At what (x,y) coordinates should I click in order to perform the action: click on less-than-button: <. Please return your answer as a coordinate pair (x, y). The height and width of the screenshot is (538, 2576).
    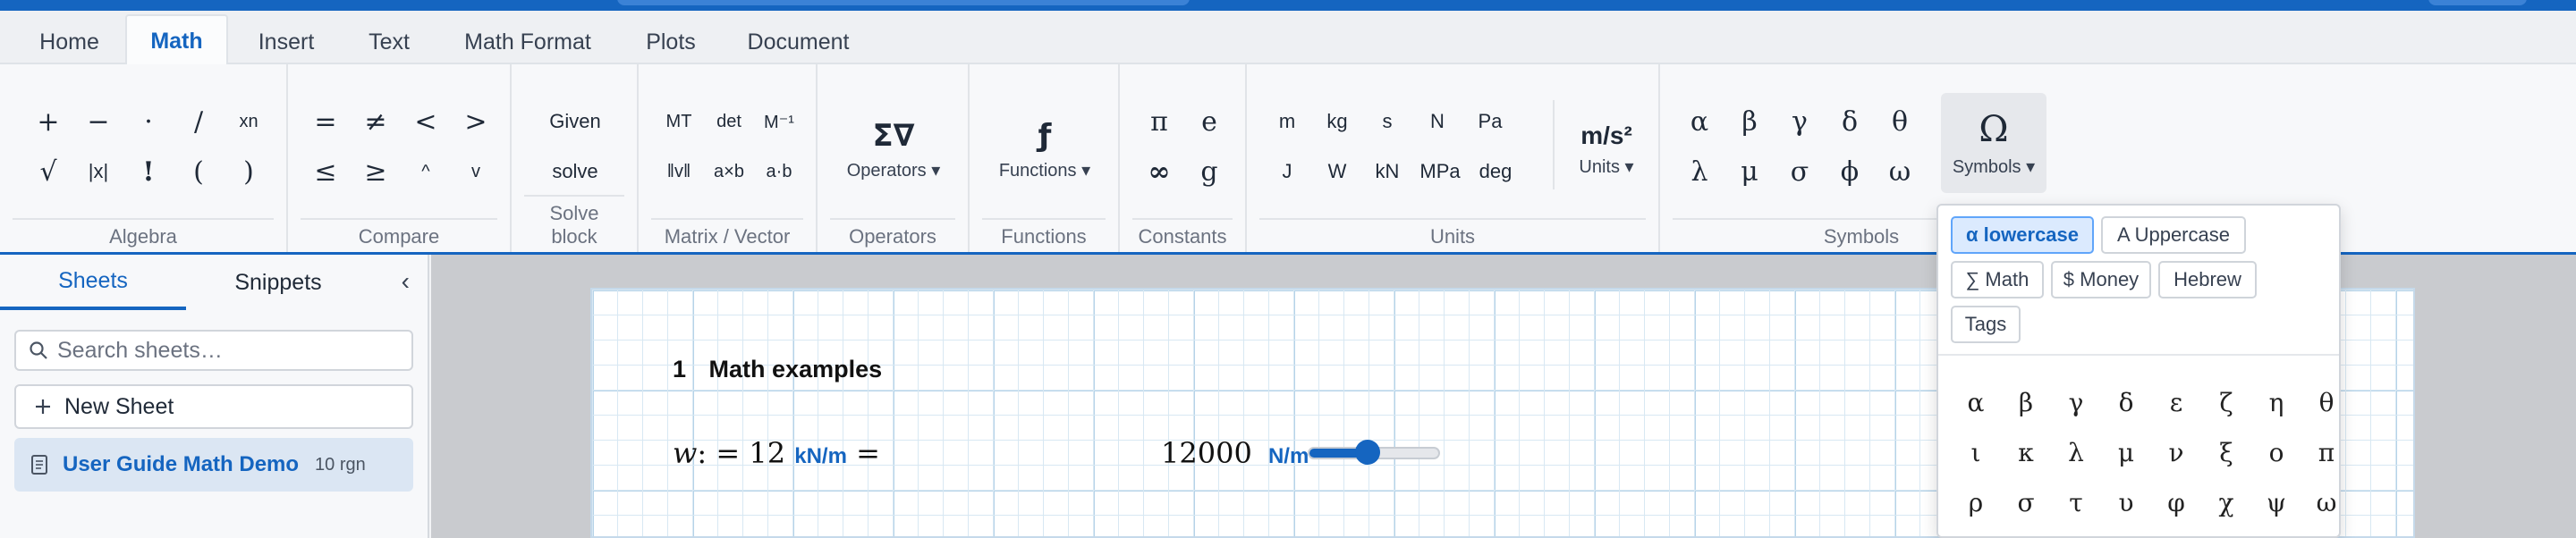
    Looking at the image, I should click on (425, 121).